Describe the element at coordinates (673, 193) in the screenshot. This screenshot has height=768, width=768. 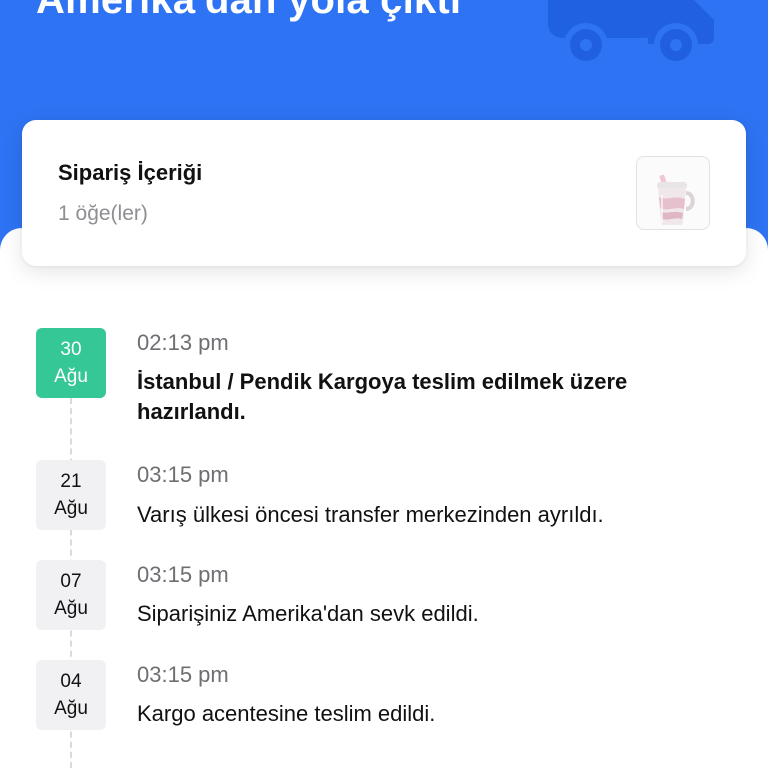
I see `tumbler-product-icon` at that location.